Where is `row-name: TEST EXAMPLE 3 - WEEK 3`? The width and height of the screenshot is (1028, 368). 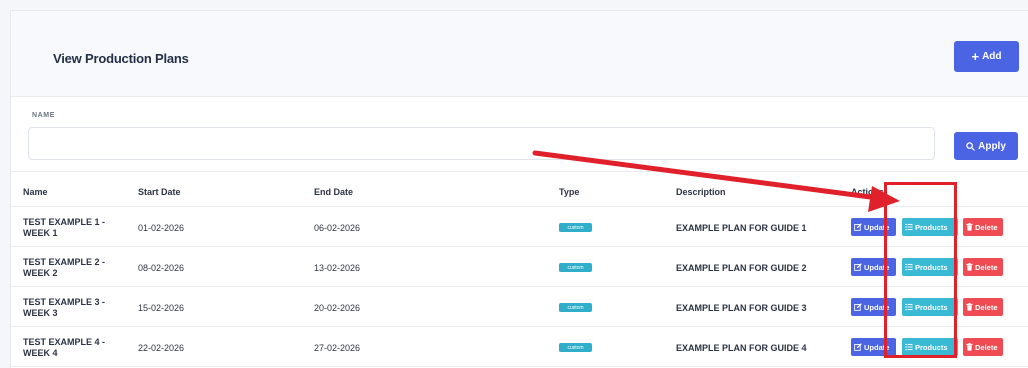 row-name: TEST EXAMPLE 3 - WEEK 3 is located at coordinates (64, 307).